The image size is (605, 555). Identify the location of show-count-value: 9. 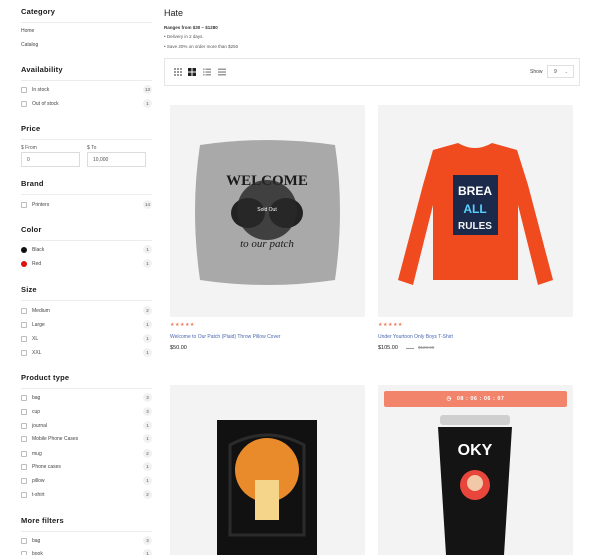
(555, 71).